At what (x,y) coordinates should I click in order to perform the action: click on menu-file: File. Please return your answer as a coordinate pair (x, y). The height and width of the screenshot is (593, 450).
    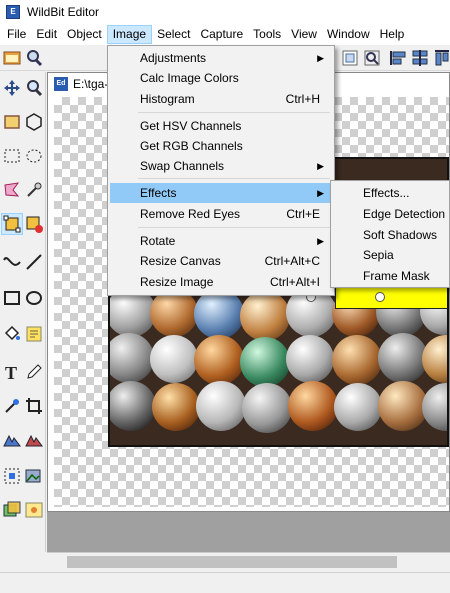
    Looking at the image, I should click on (16, 34).